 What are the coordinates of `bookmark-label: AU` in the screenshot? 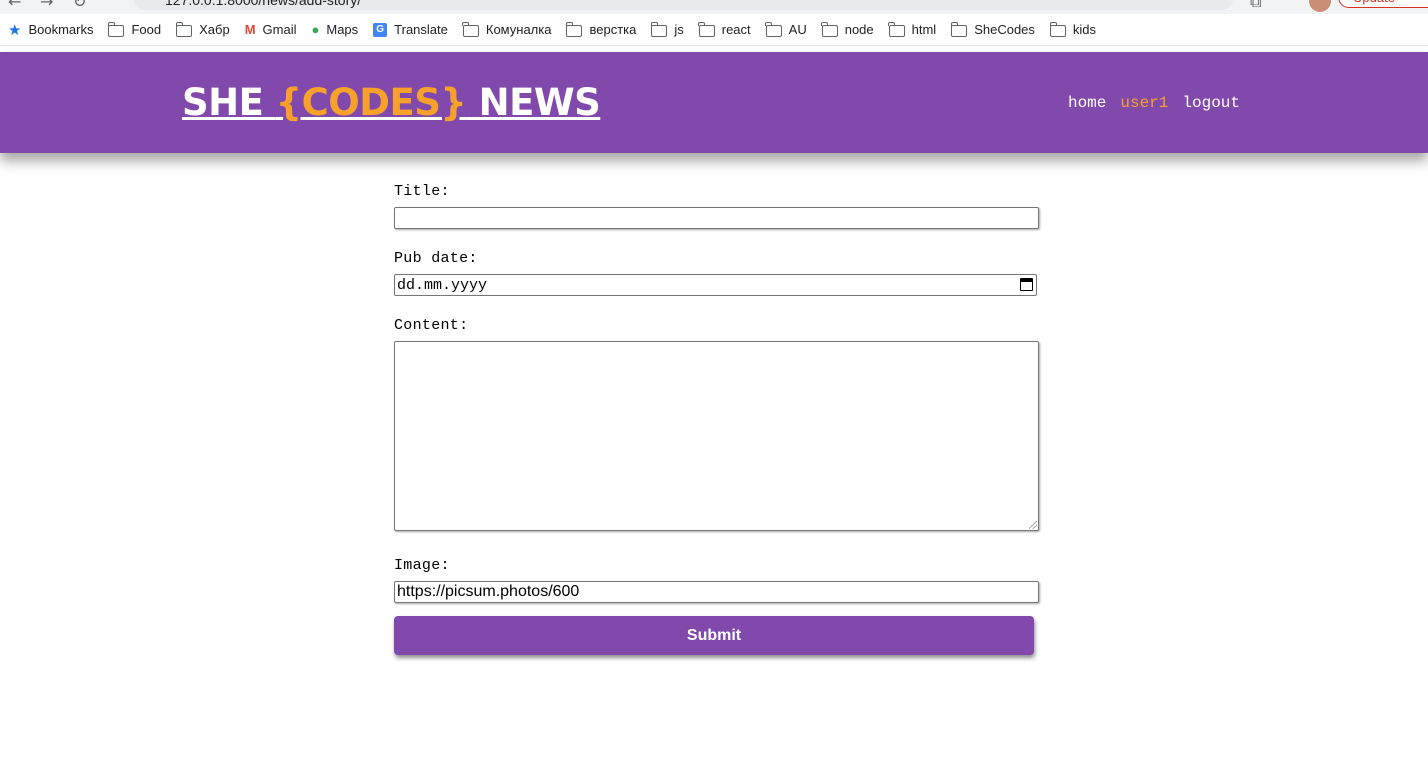 It's located at (797, 29).